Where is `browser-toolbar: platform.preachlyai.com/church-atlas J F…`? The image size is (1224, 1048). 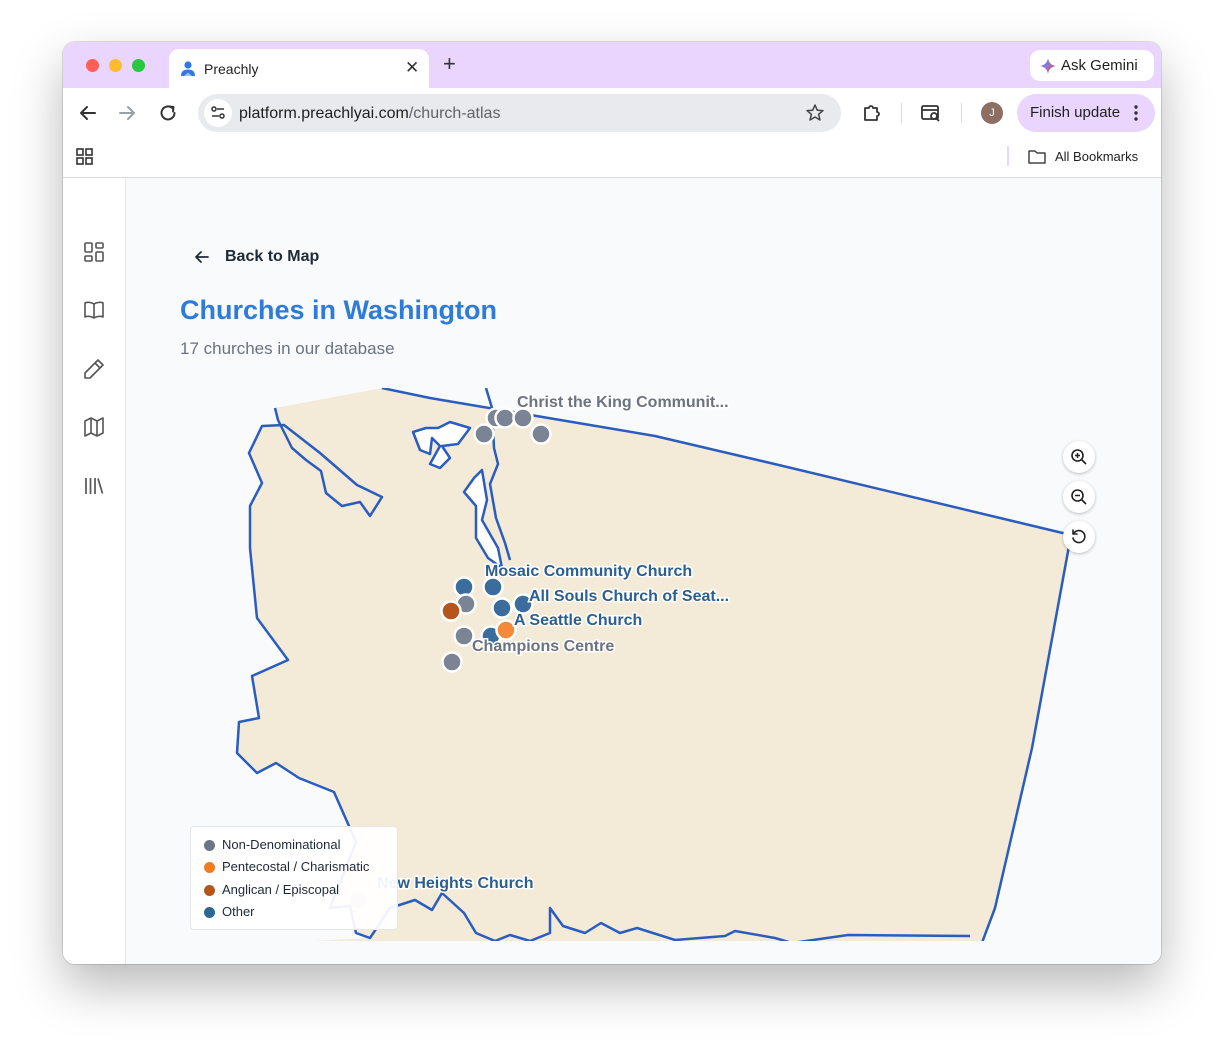
browser-toolbar: platform.preachlyai.com/church-atlas J F… is located at coordinates (612, 113).